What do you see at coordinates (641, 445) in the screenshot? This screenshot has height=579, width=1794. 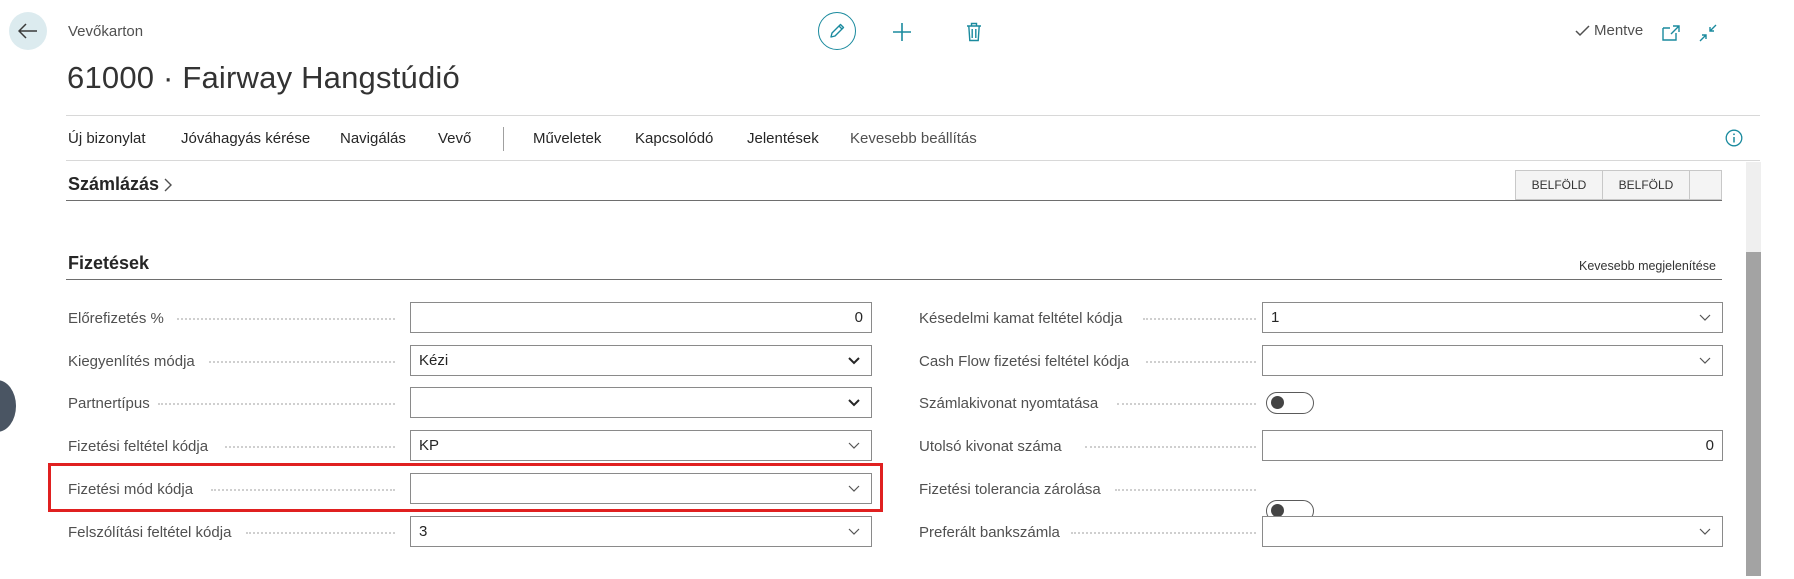 I see `payment-terms-input: KP` at bounding box center [641, 445].